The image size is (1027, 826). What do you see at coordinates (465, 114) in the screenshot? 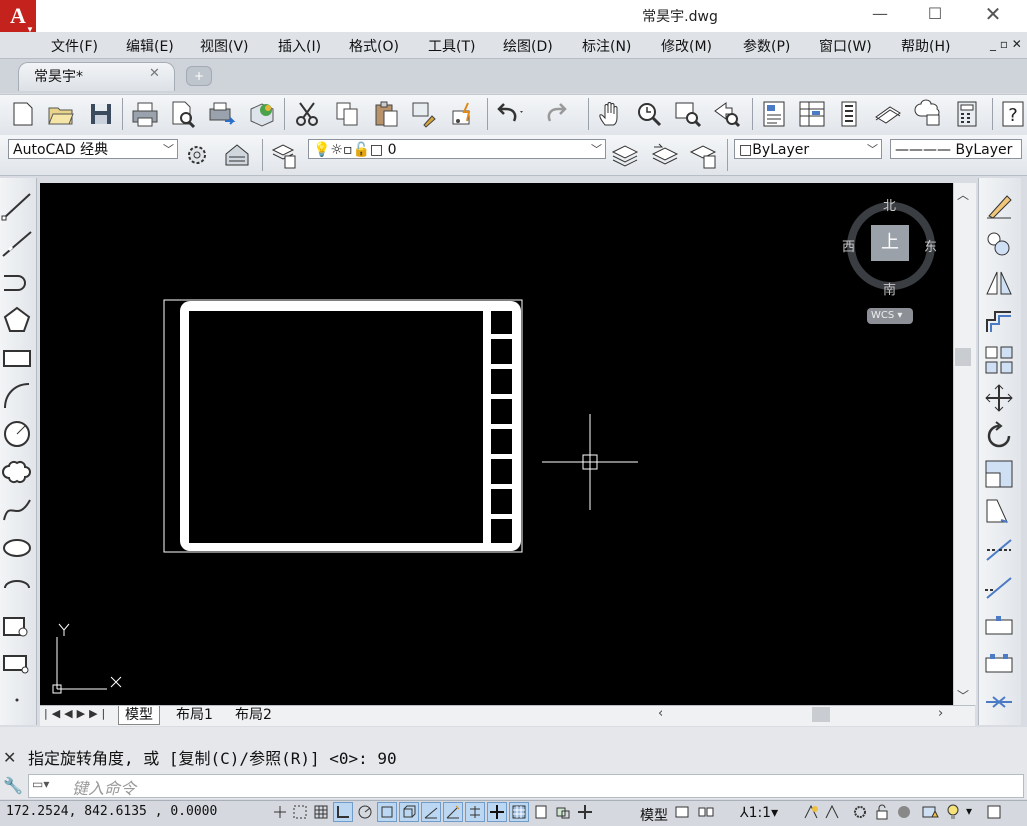
I see `block-editor-button` at bounding box center [465, 114].